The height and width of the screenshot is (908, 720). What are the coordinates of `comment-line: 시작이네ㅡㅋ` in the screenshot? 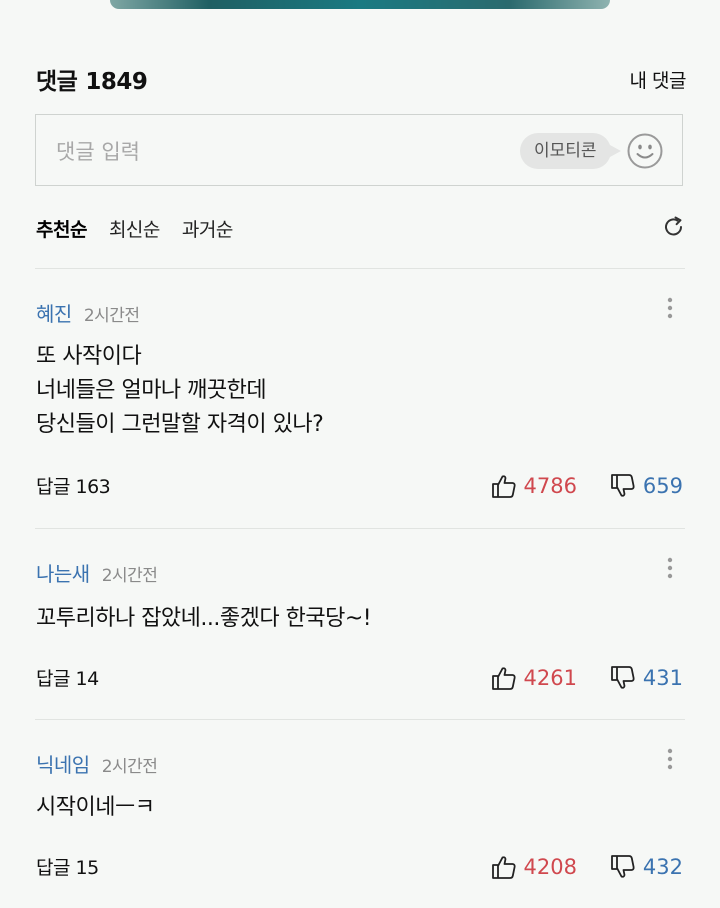 It's located at (95, 807).